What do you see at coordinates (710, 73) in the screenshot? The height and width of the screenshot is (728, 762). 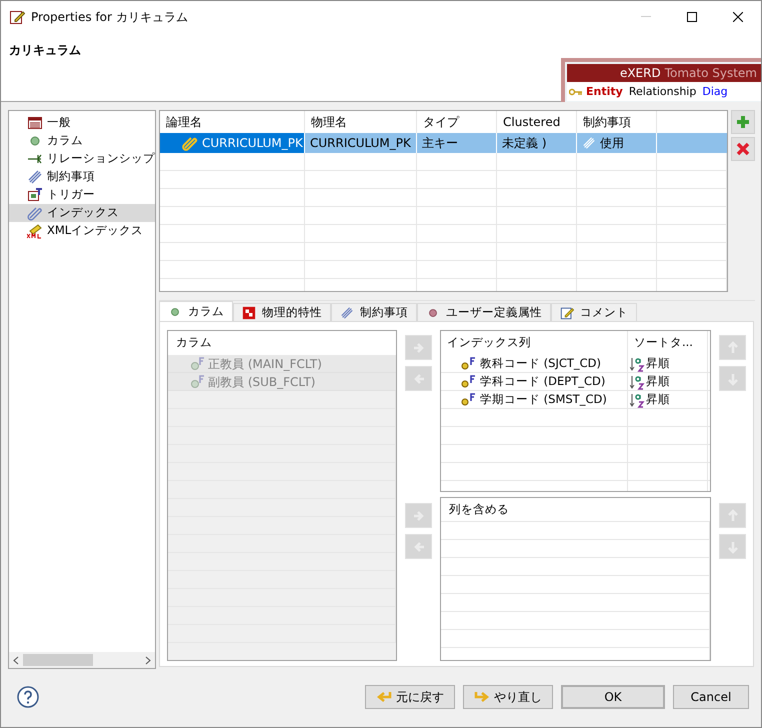 I see `product-name: Tomato System` at bounding box center [710, 73].